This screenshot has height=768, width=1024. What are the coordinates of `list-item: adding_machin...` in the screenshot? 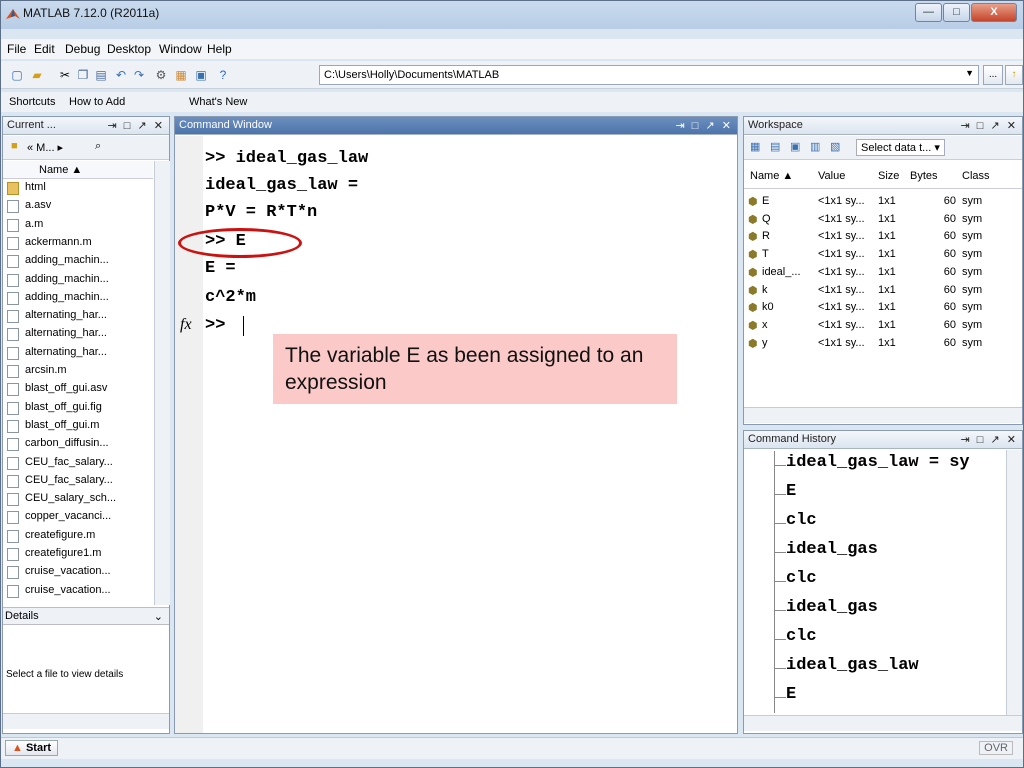 It's located at (67, 260).